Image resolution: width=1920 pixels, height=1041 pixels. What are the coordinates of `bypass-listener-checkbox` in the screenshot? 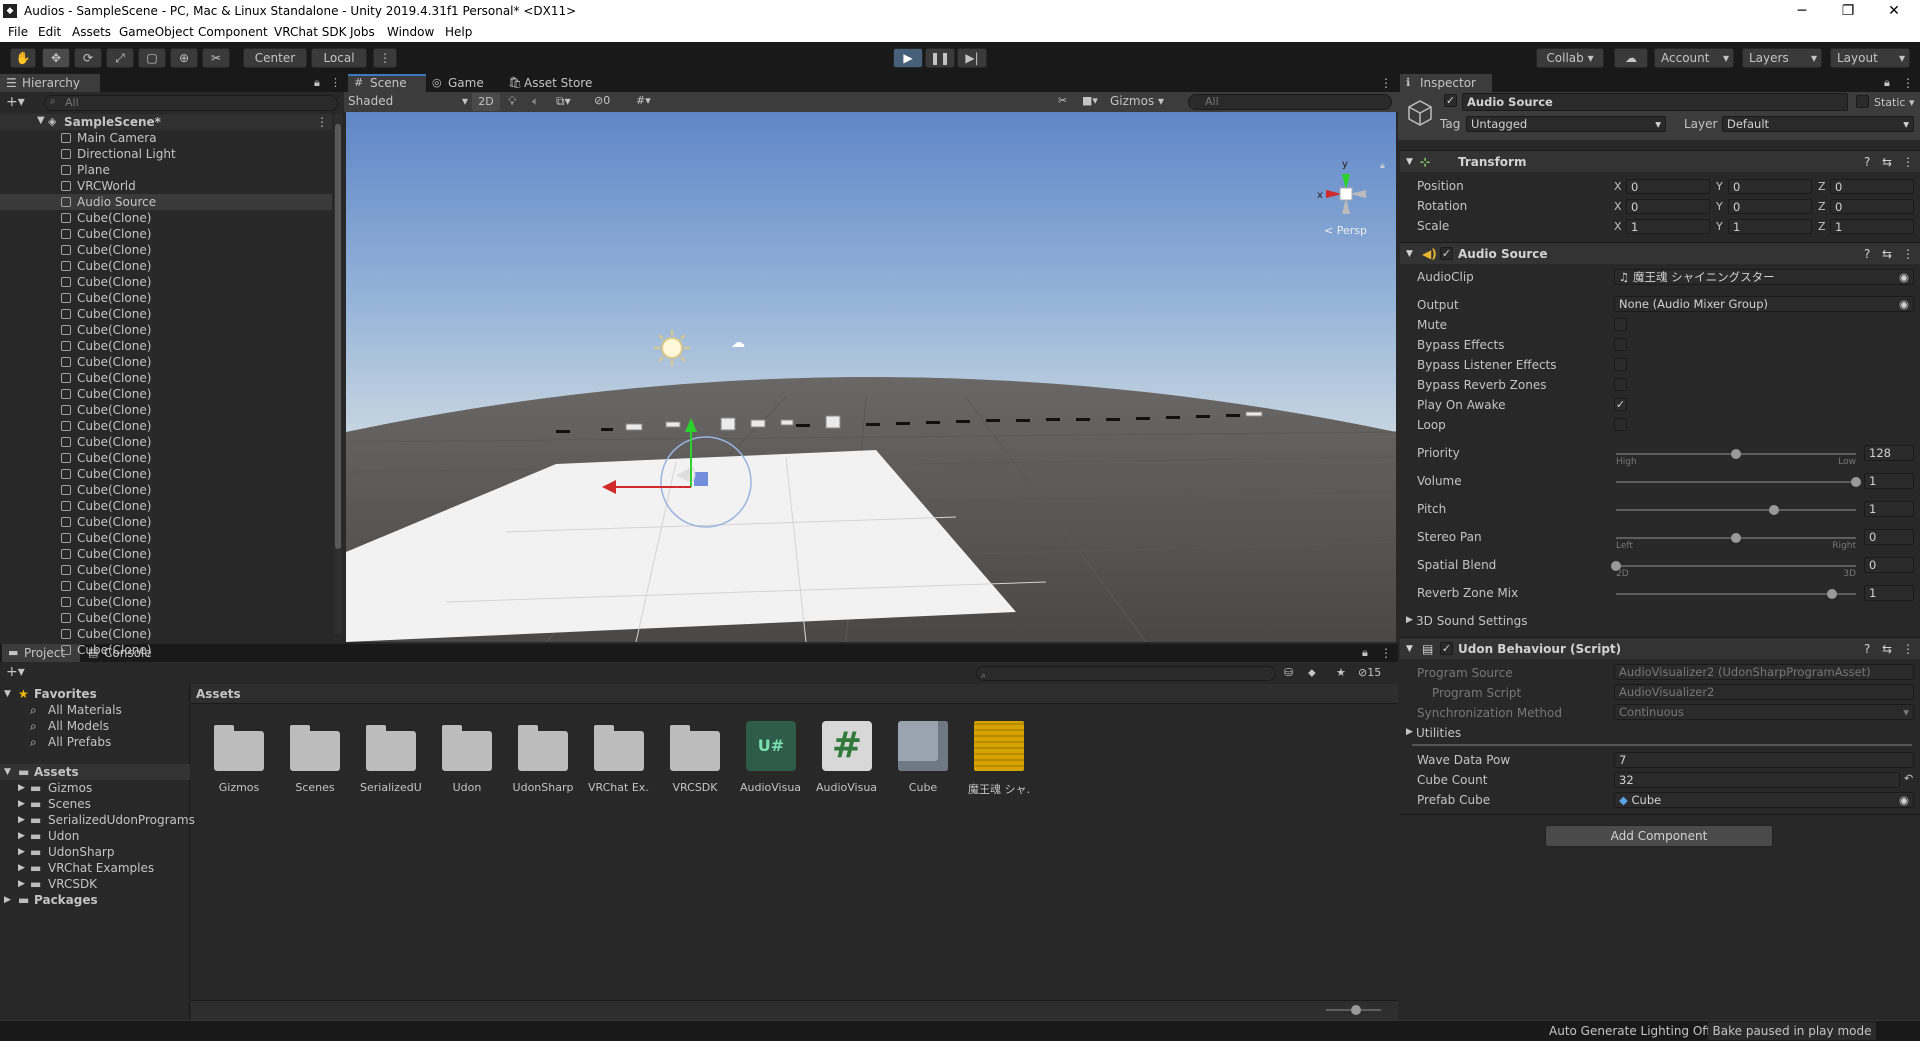 It's located at (1620, 364).